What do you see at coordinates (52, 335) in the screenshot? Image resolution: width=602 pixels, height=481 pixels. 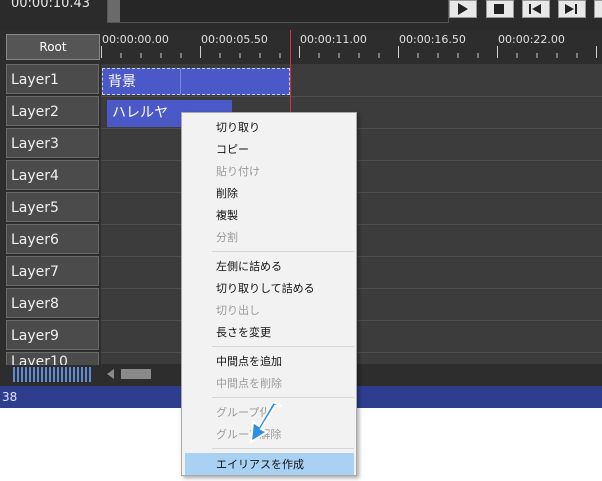 I see `layer-header-9: Layer9` at bounding box center [52, 335].